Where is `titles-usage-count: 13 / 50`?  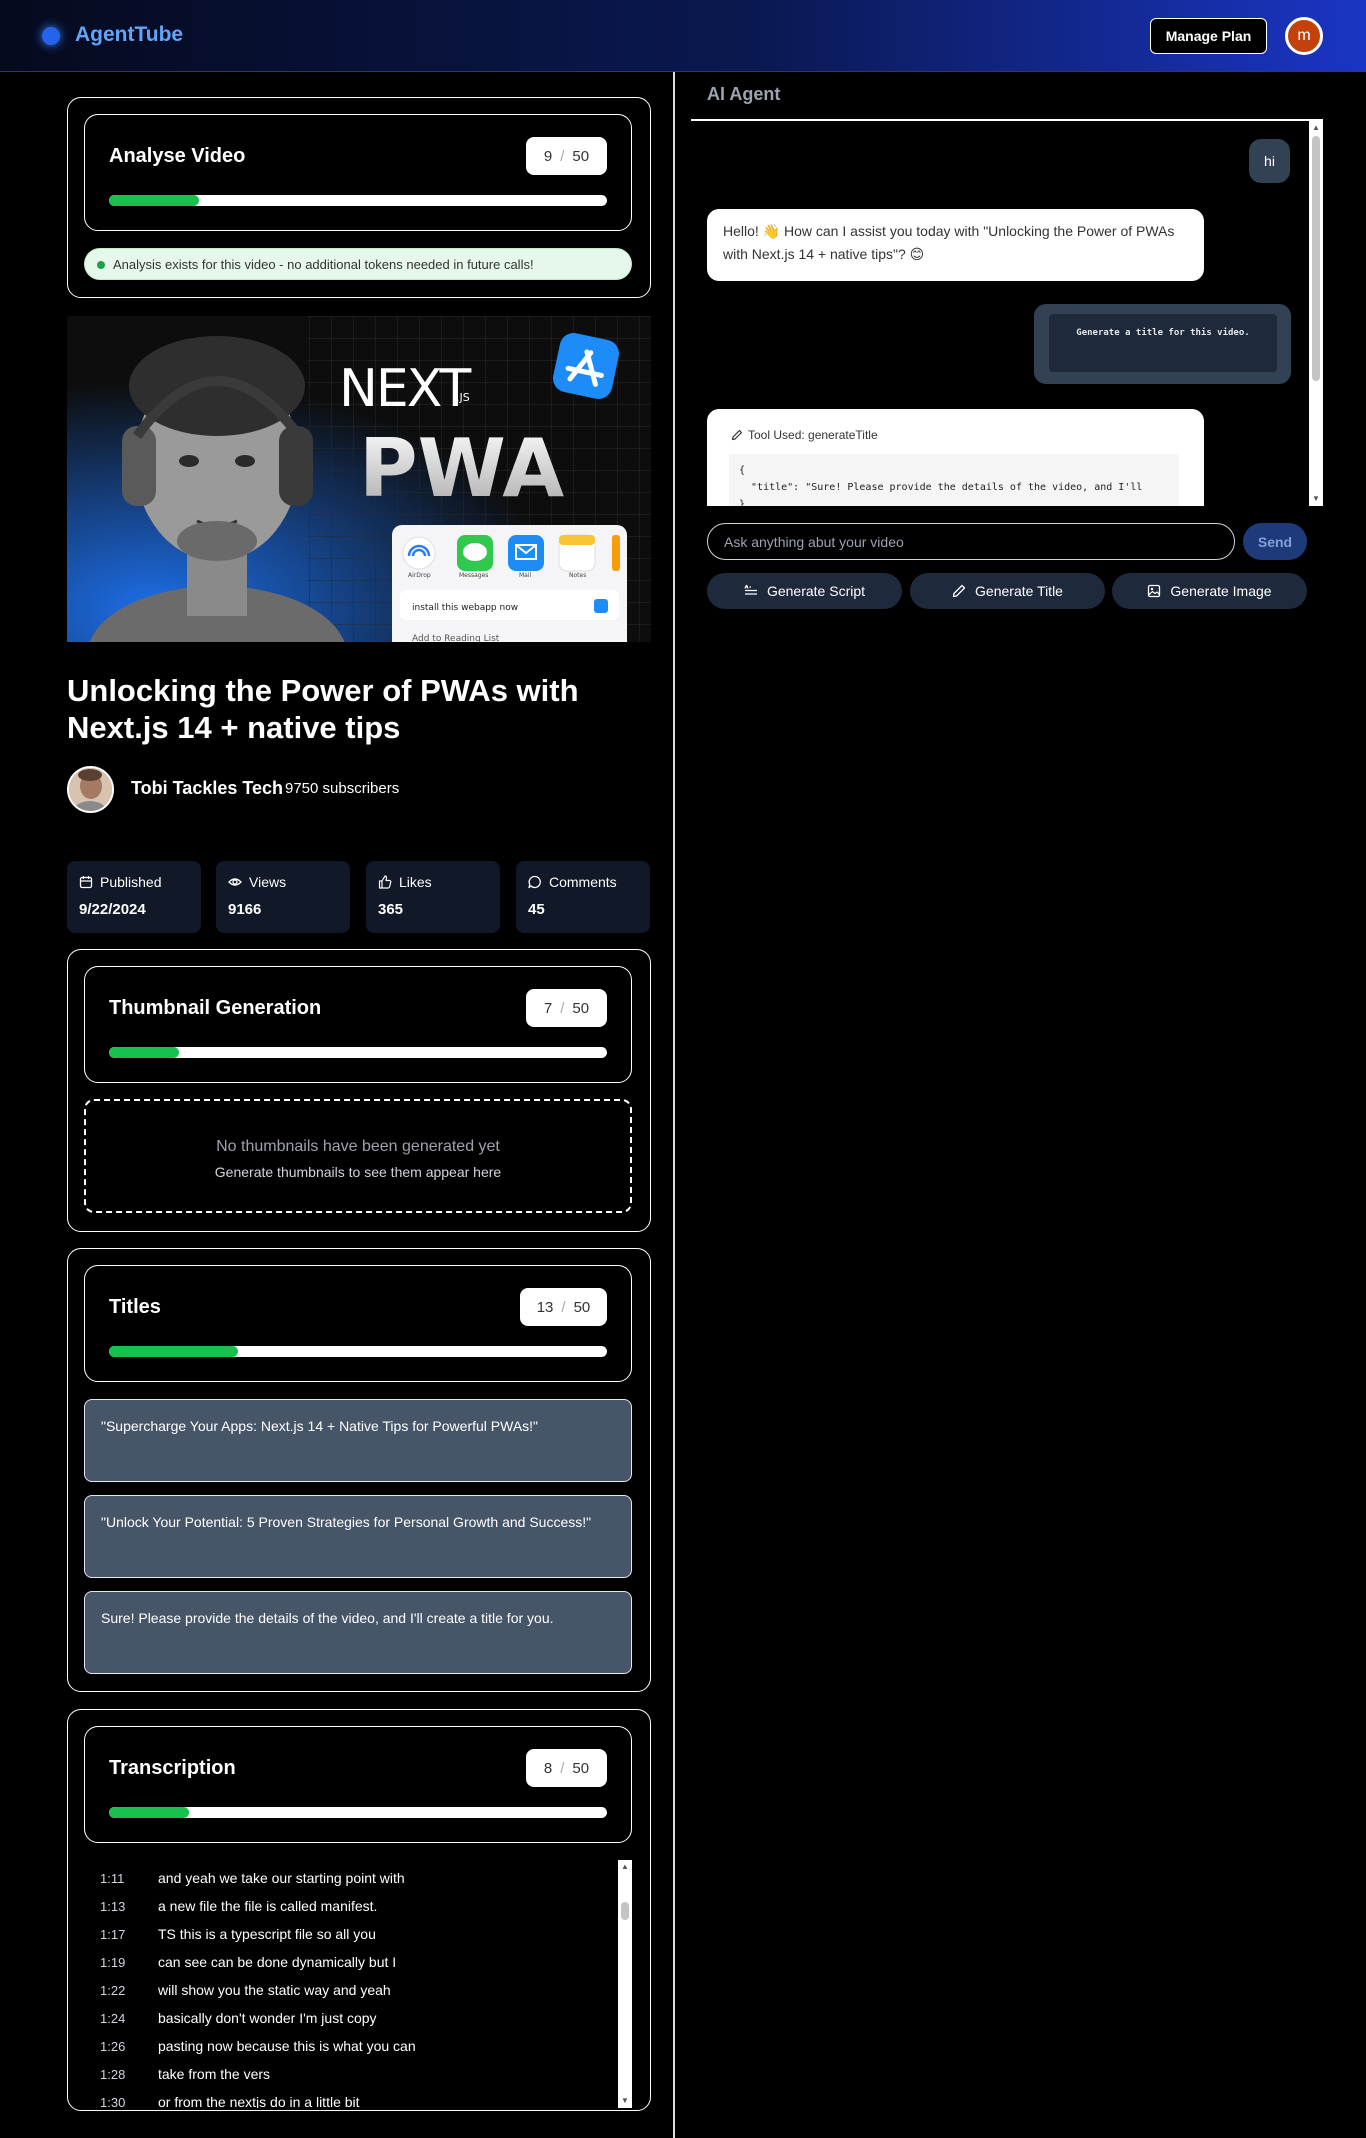
titles-usage-count: 13 / 50 is located at coordinates (563, 1307).